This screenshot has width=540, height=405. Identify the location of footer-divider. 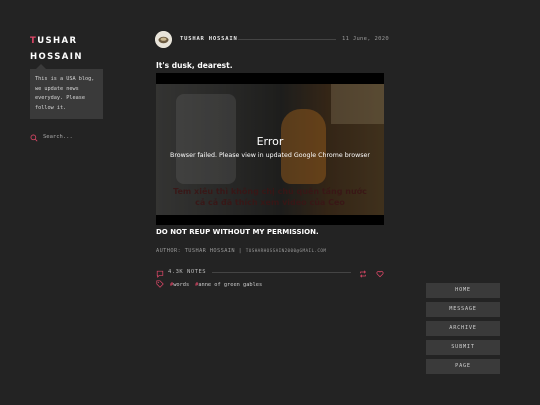
(281, 272).